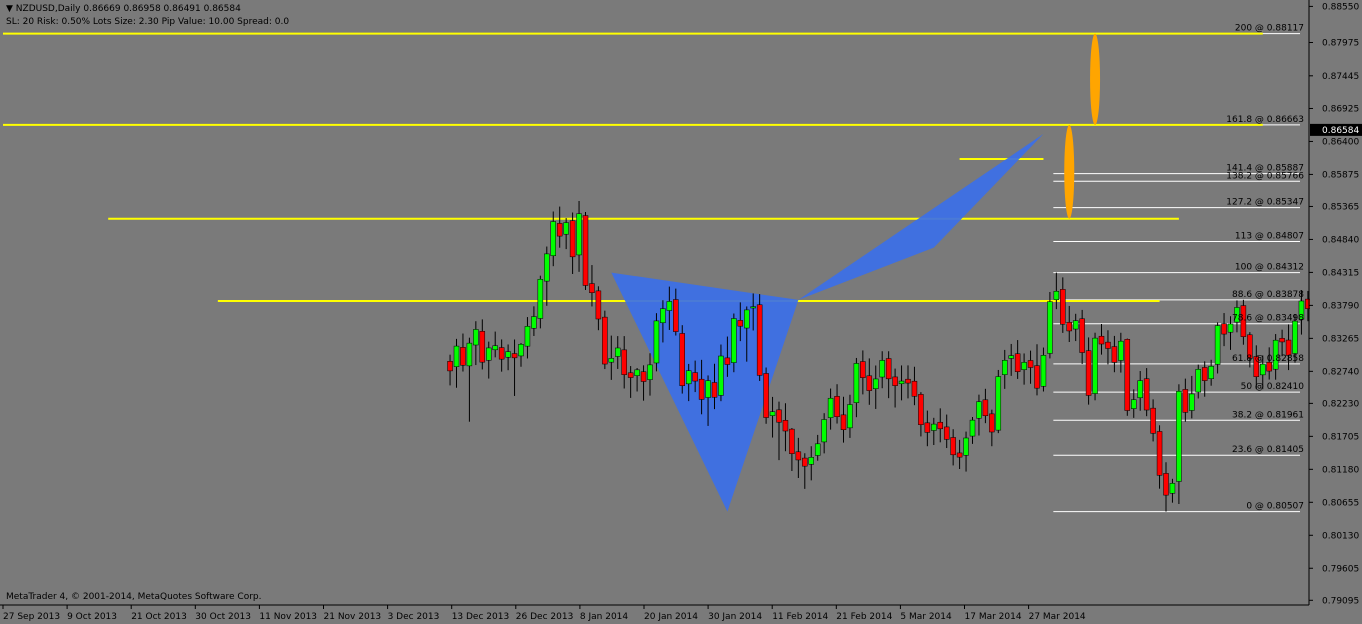 The width and height of the screenshot is (1362, 624). Describe the element at coordinates (1340, 207) in the screenshot. I see `price-tick-label: 0.85365` at that location.